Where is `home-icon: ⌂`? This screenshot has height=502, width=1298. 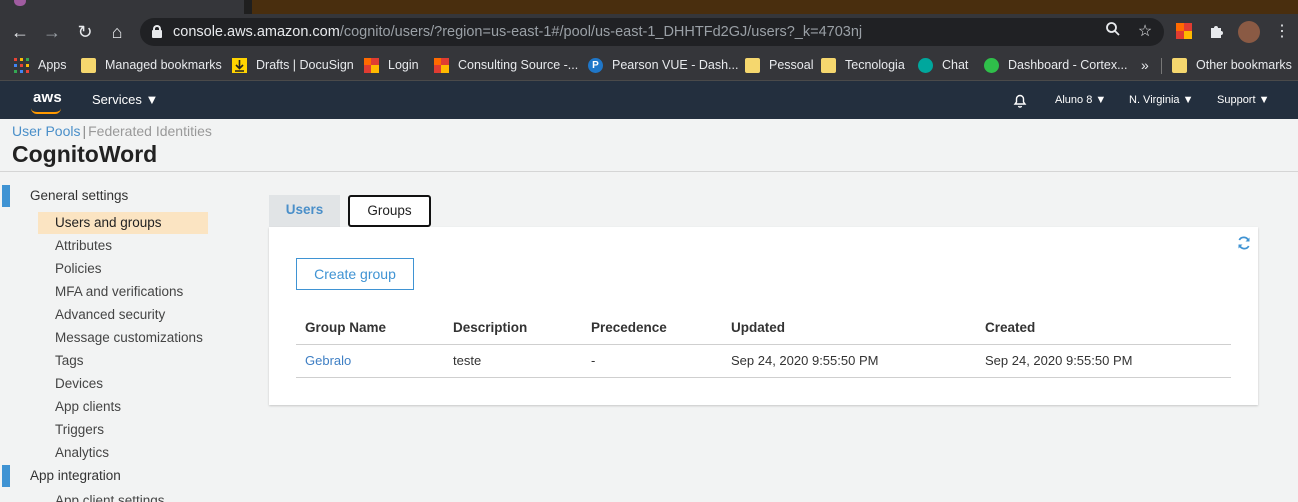 home-icon: ⌂ is located at coordinates (117, 32).